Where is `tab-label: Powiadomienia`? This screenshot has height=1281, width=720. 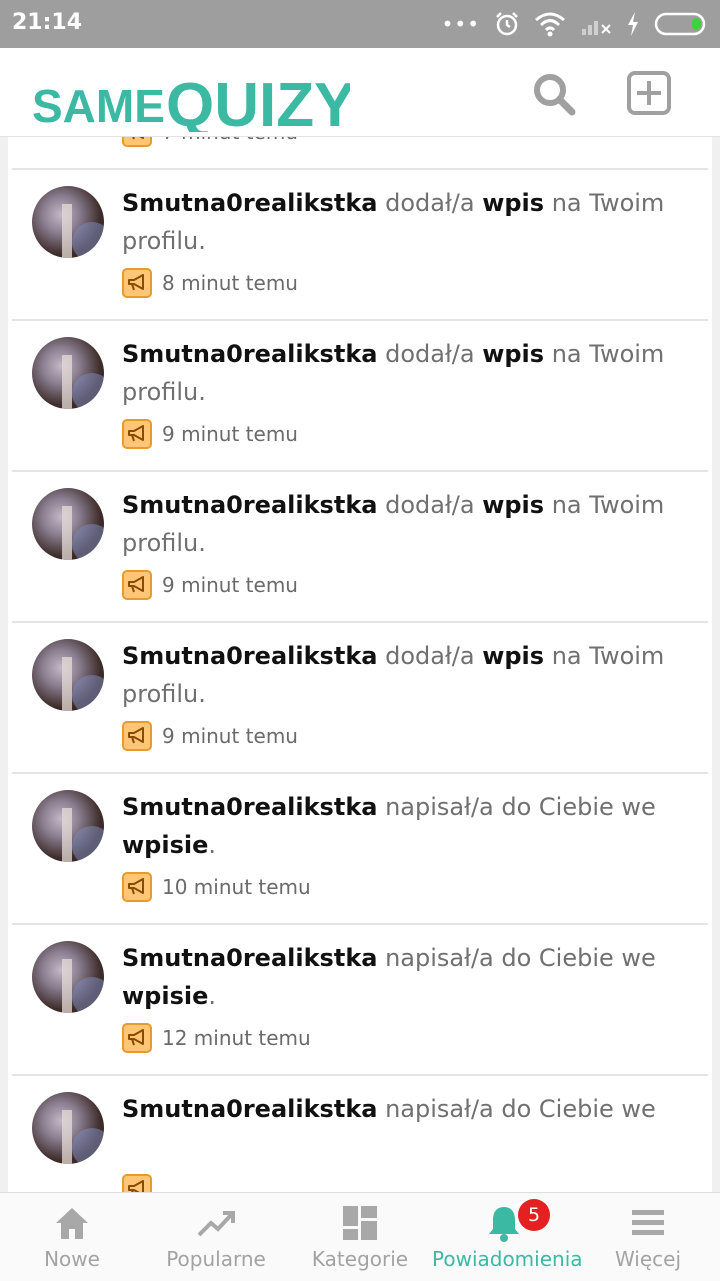 tab-label: Powiadomienia is located at coordinates (507, 1259).